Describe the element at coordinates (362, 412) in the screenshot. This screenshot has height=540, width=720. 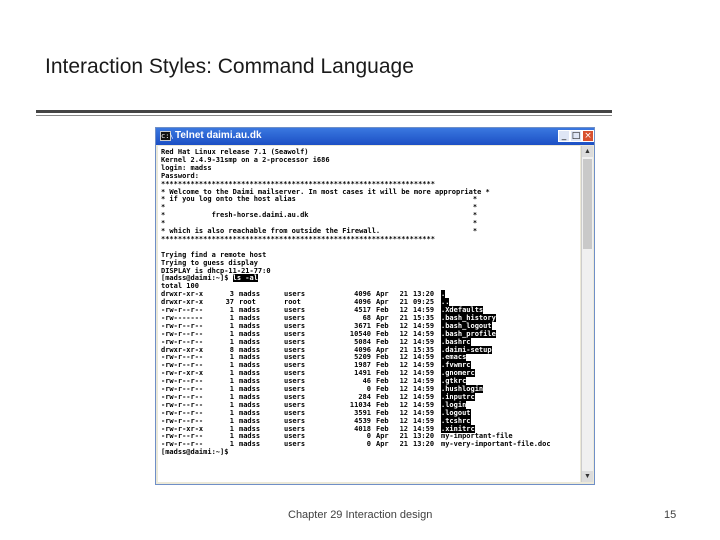
I see `listing-size: 3591` at that location.